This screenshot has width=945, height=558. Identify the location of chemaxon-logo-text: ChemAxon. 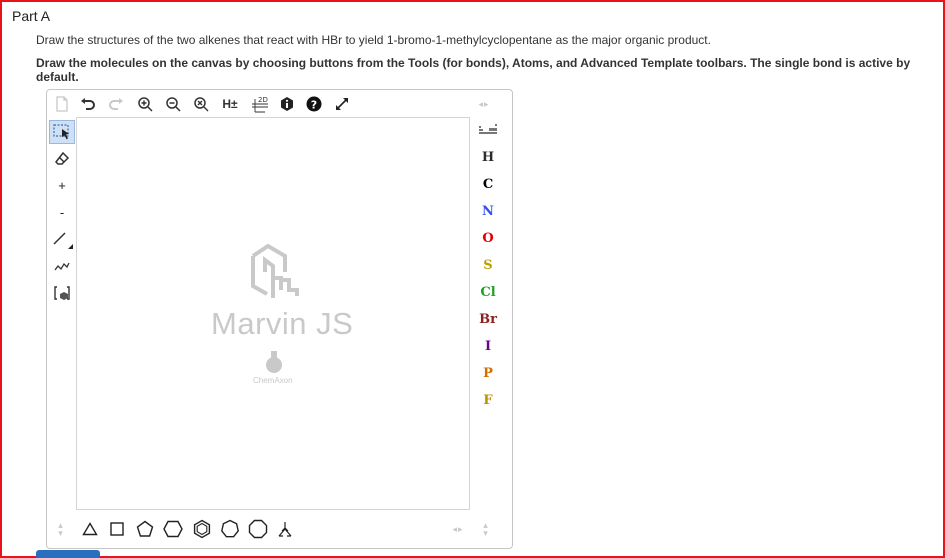
(273, 380).